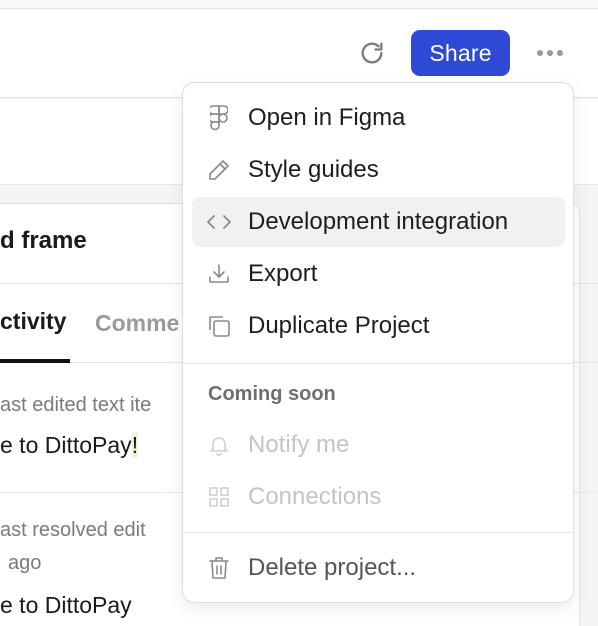  I want to click on menu-item-label: Style guides, so click(313, 169).